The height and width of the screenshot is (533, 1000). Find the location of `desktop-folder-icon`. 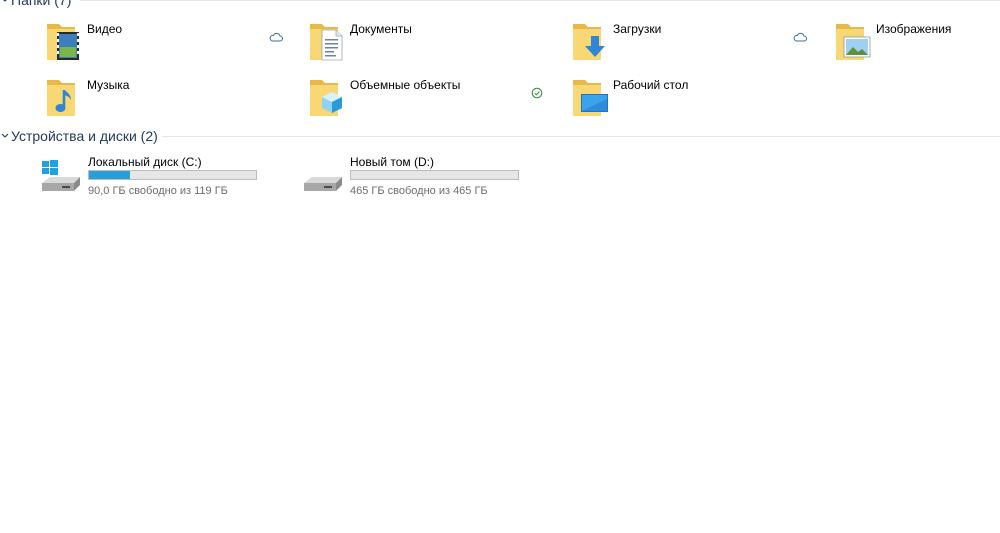

desktop-folder-icon is located at coordinates (590, 98).